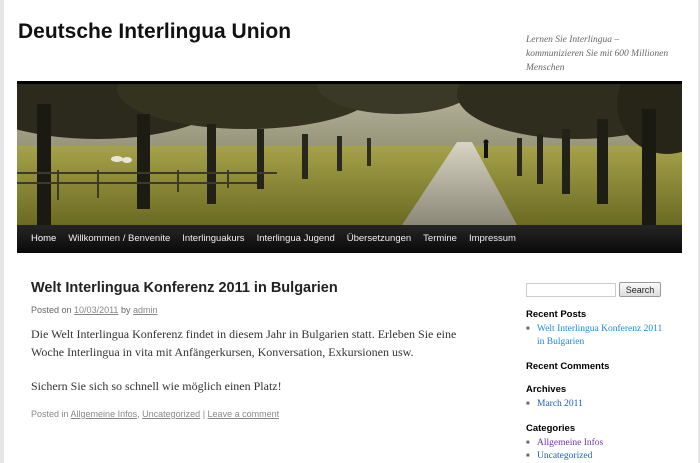 This screenshot has height=463, width=700. What do you see at coordinates (568, 366) in the screenshot?
I see `recent-comments-title: Recent Comments` at bounding box center [568, 366].